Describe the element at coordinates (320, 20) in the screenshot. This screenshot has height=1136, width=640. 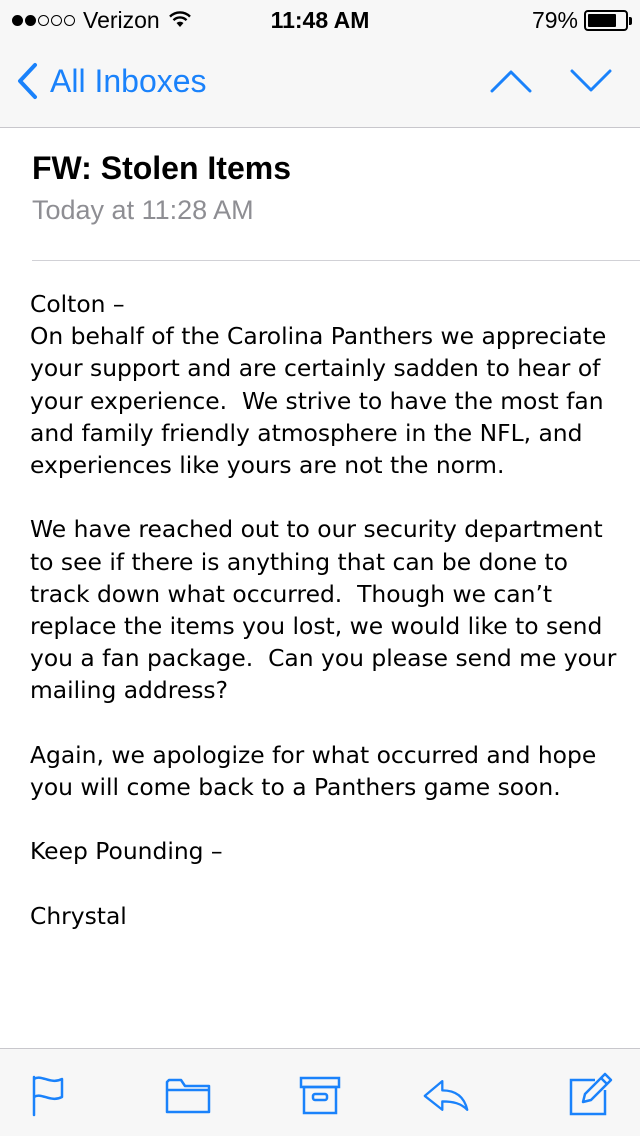
I see `status-bar: Verizon 11:48 AM 79%` at that location.